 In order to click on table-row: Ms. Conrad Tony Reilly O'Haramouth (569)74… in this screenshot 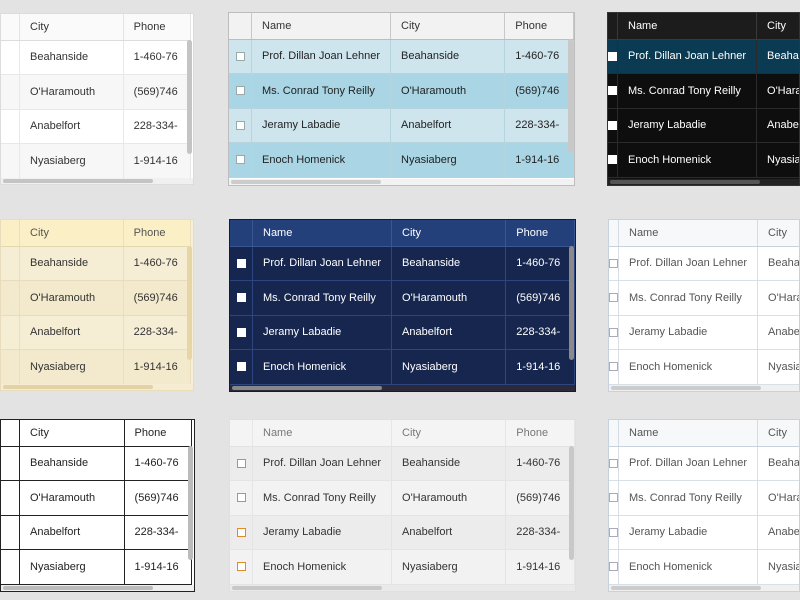, I will do `click(401, 91)`.